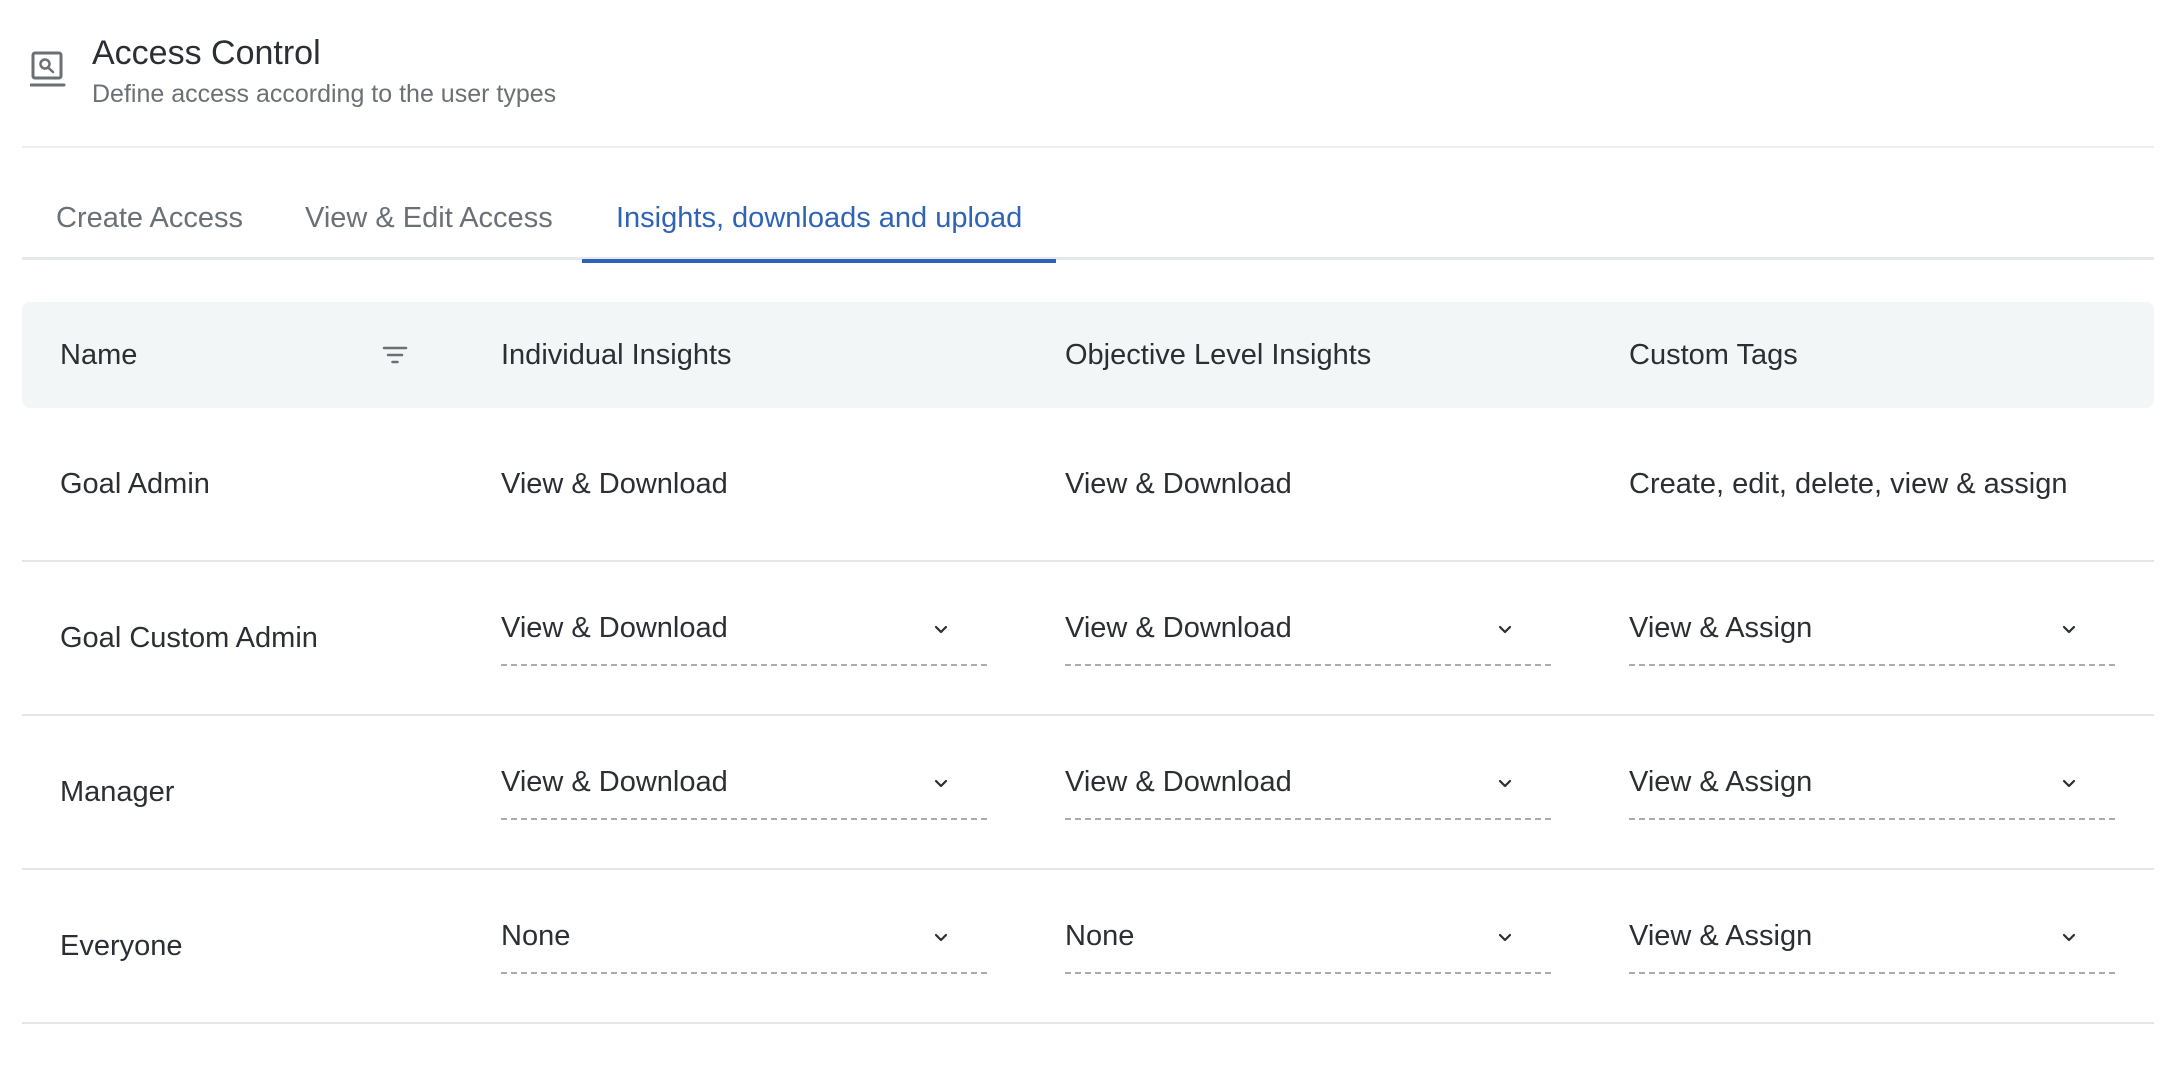  I want to click on column-header-name: Name, so click(99, 355).